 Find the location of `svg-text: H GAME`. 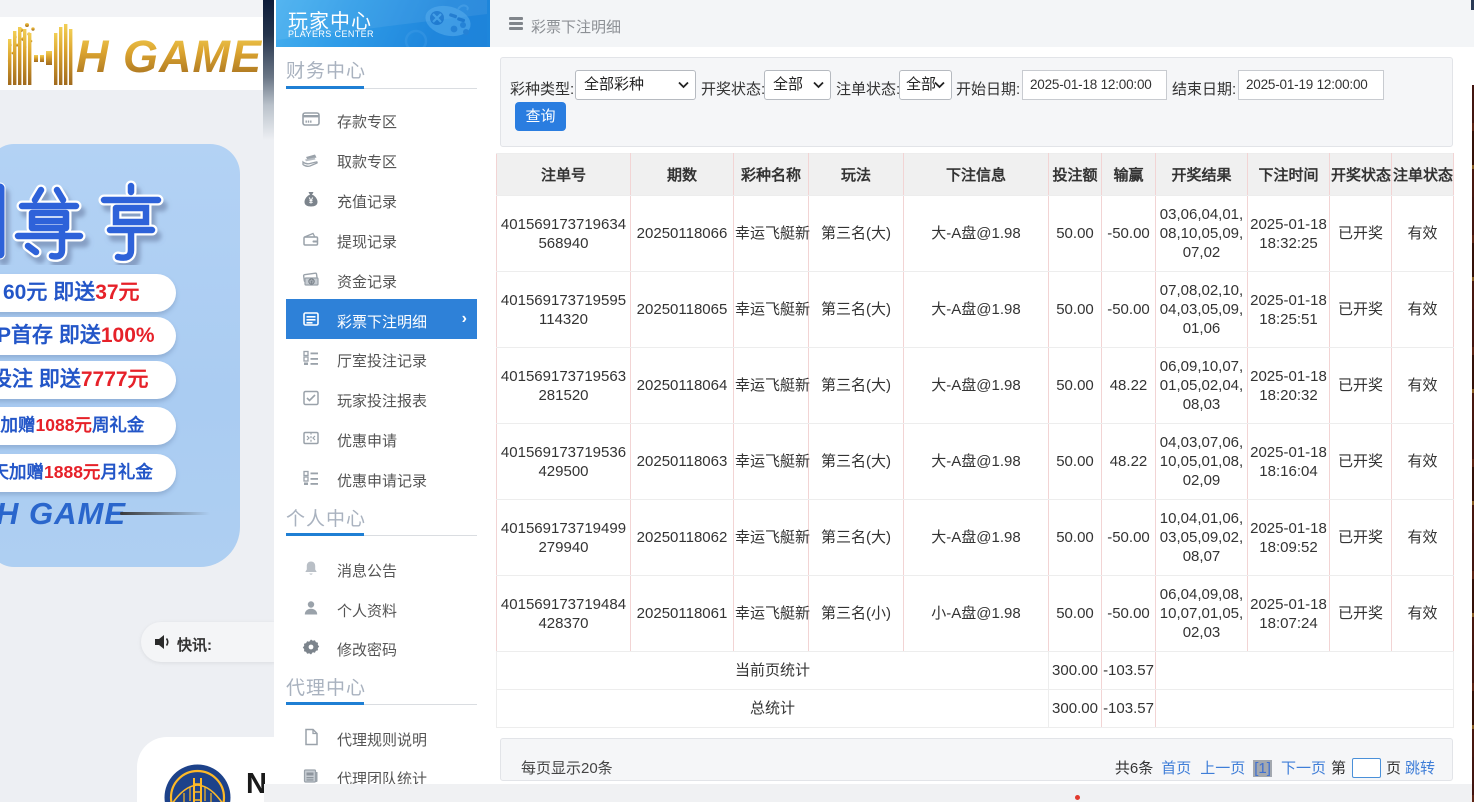

svg-text: H GAME is located at coordinates (169, 56).